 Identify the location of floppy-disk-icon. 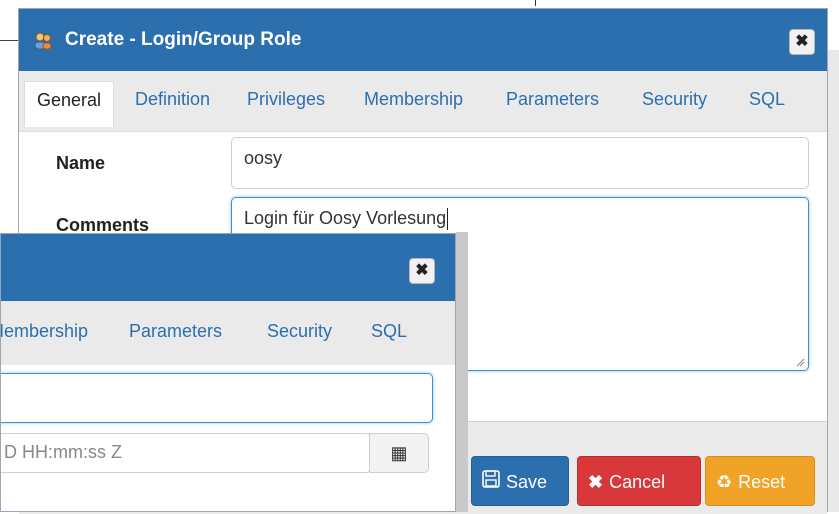
(491, 482).